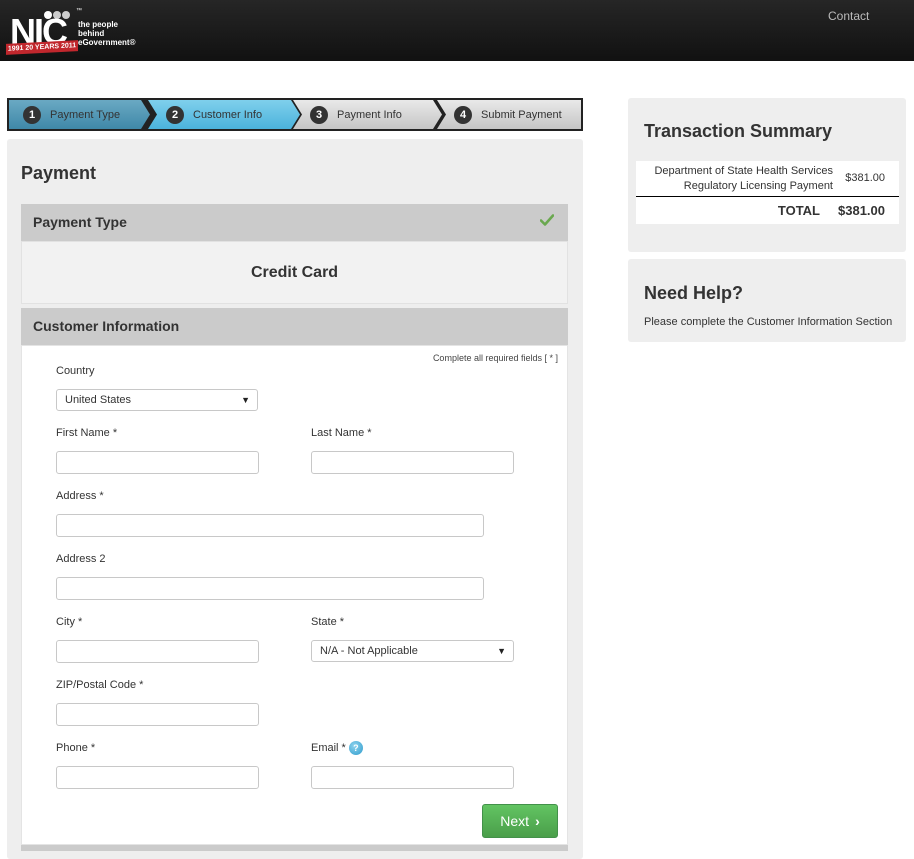 Image resolution: width=914 pixels, height=859 pixels. Describe the element at coordinates (369, 651) in the screenshot. I see `state-selected-value: N/A - Not Applicable` at that location.